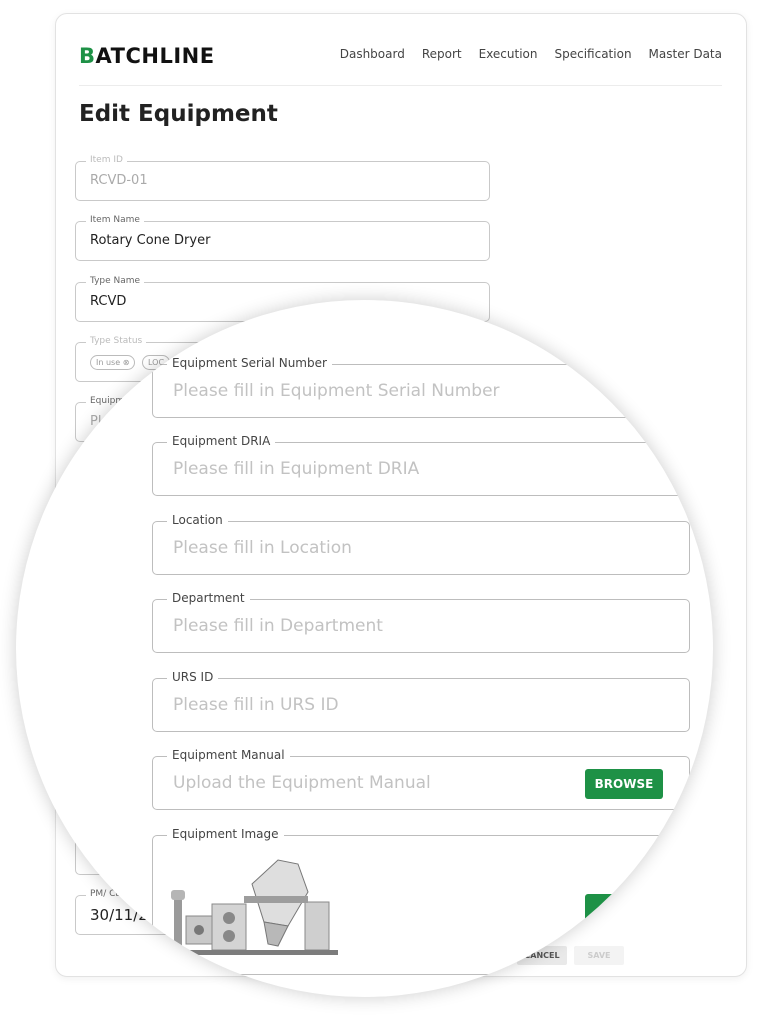  I want to click on urs-id-field: URS ID Please fill in URS ID, so click(421, 701).